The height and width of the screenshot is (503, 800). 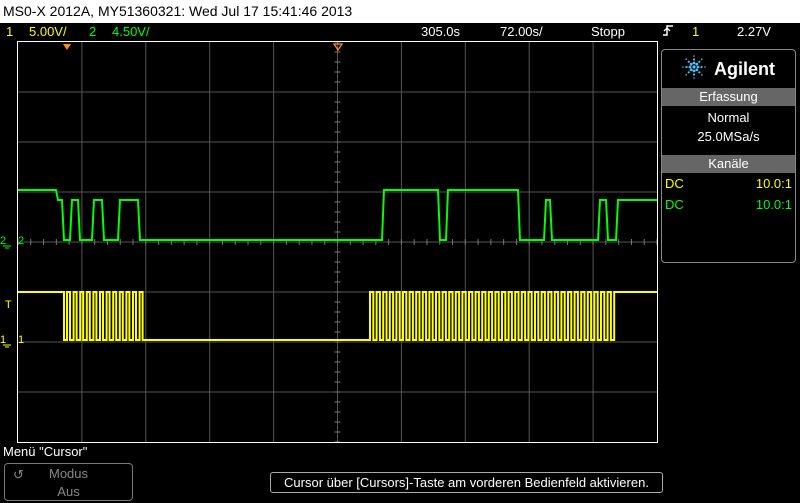 What do you see at coordinates (67, 47) in the screenshot?
I see `trigger-position-marker` at bounding box center [67, 47].